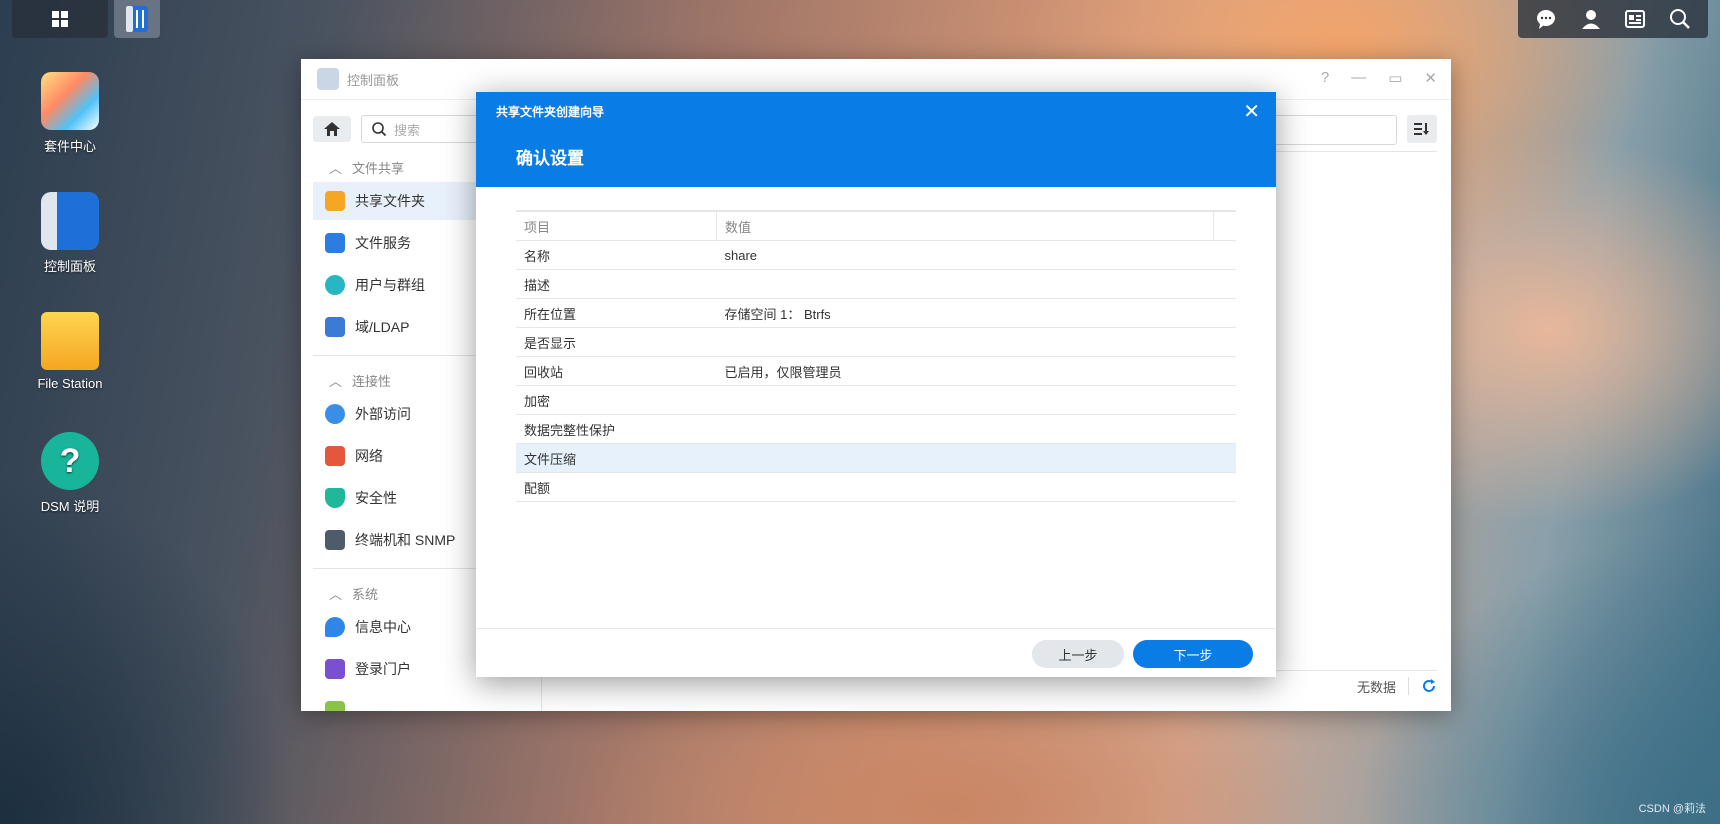 The width and height of the screenshot is (1720, 824). I want to click on sort-icon, so click(1421, 129).